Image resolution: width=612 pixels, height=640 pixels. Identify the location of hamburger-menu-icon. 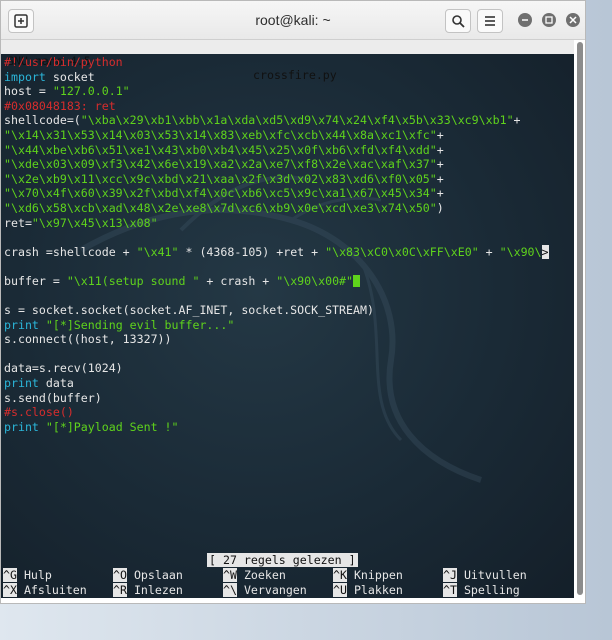
(490, 21).